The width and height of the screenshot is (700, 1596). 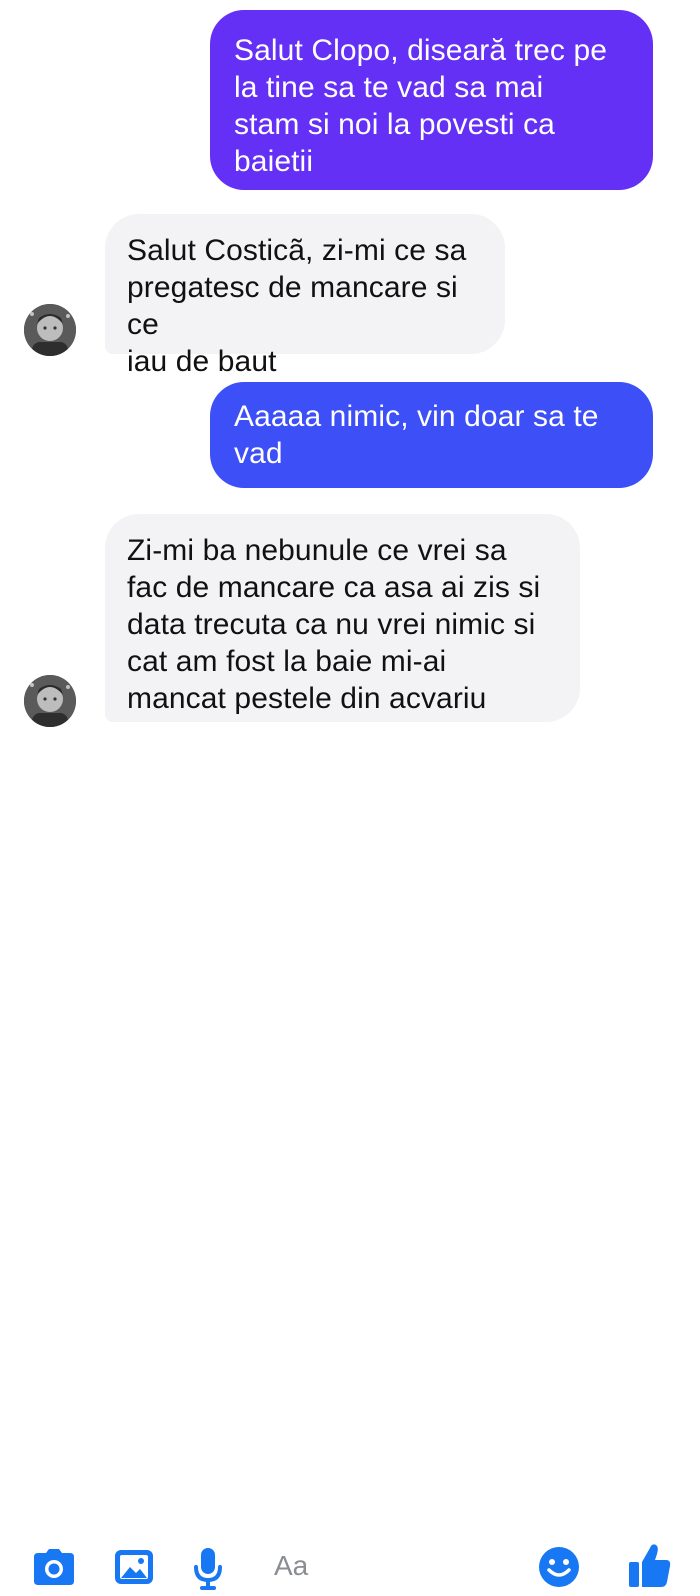 I want to click on emoji-icon, so click(x=559, y=1569).